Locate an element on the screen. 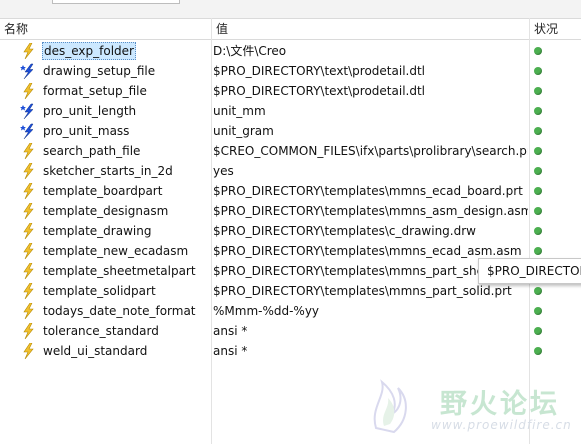 The image size is (581, 444). option-name: template_boardpart is located at coordinates (102, 191).